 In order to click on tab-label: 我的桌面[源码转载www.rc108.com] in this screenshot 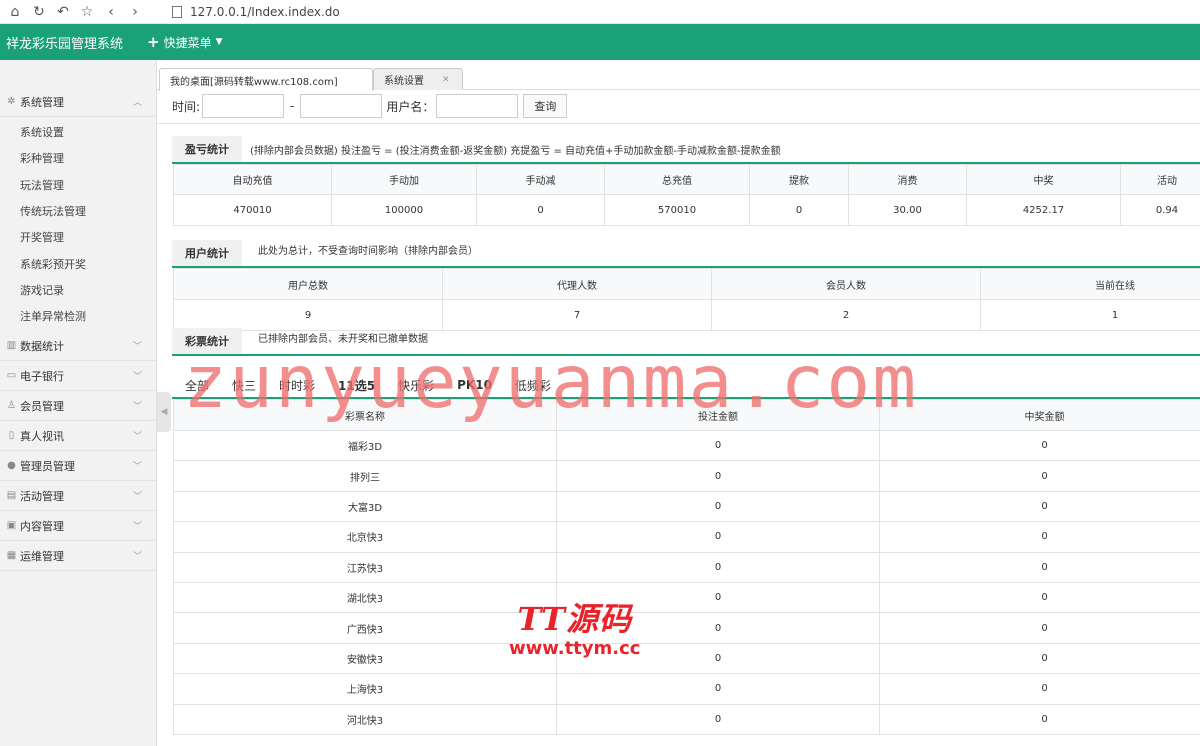, I will do `click(254, 82)`.